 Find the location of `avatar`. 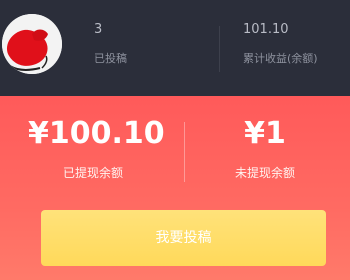

avatar is located at coordinates (32, 44).